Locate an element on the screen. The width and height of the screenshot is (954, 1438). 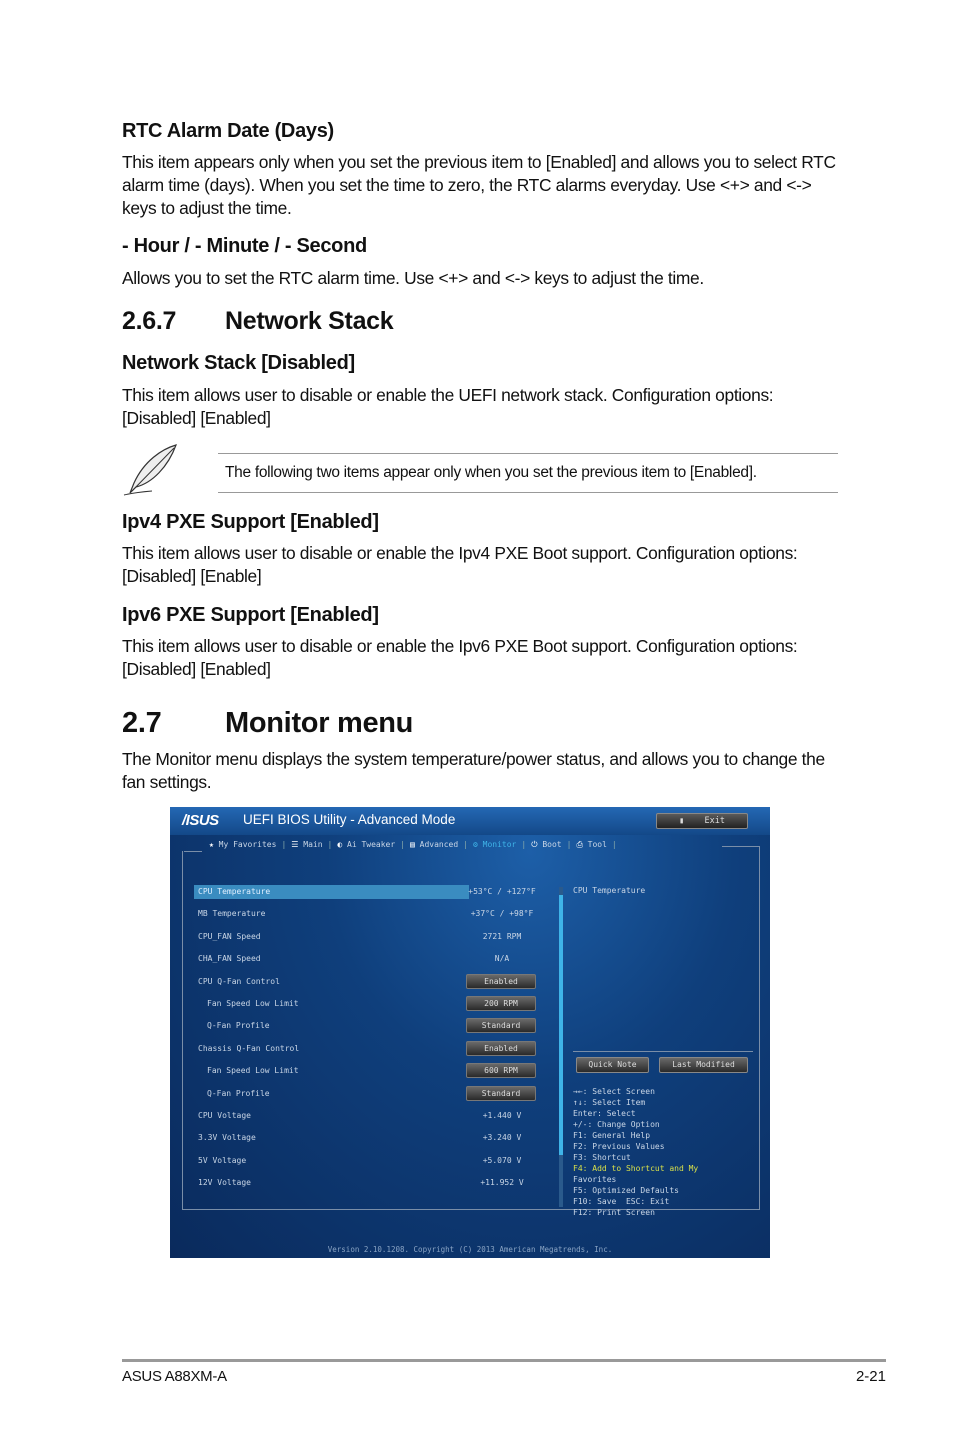
section-heading-monitor: 2.7 Monitor menu is located at coordinates (267, 723).